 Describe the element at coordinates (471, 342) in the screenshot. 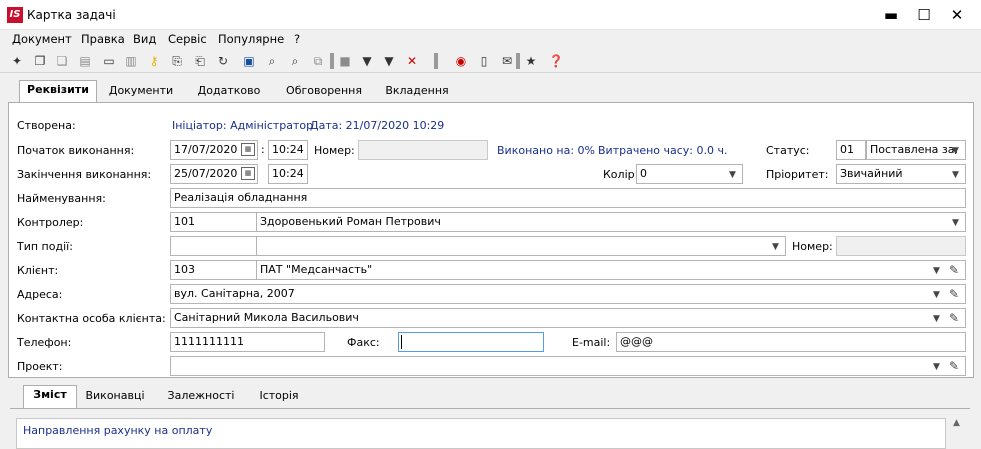

I see `fax-field` at that location.